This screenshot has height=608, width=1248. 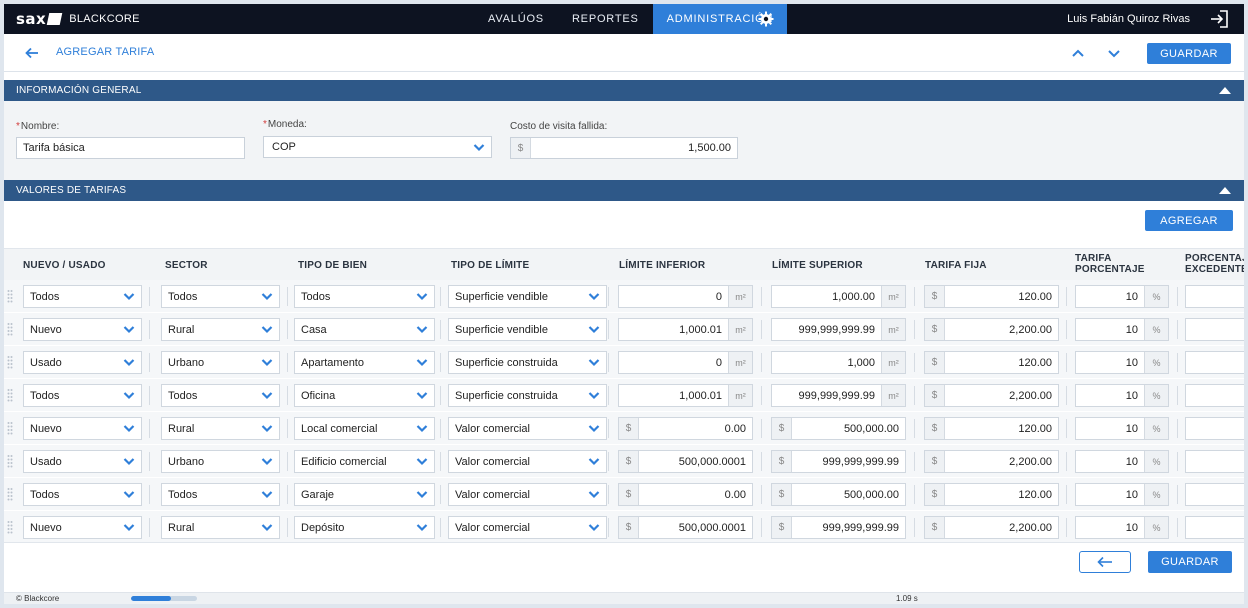 I want to click on col-nuevo-usado: NUEVO / USADO, so click(x=64, y=265).